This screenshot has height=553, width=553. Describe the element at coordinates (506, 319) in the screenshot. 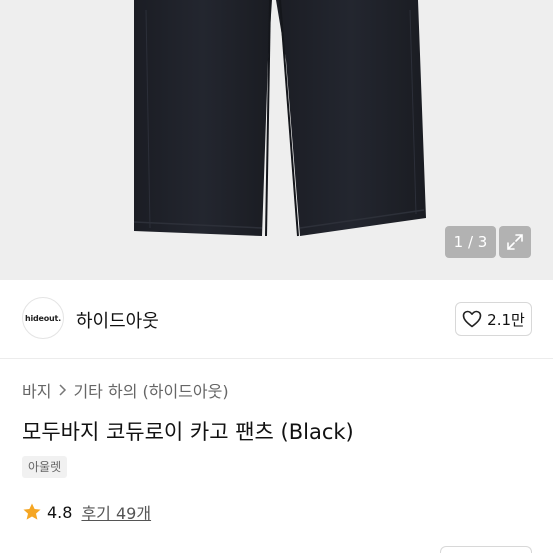

I see `like-count: 2.1만` at that location.